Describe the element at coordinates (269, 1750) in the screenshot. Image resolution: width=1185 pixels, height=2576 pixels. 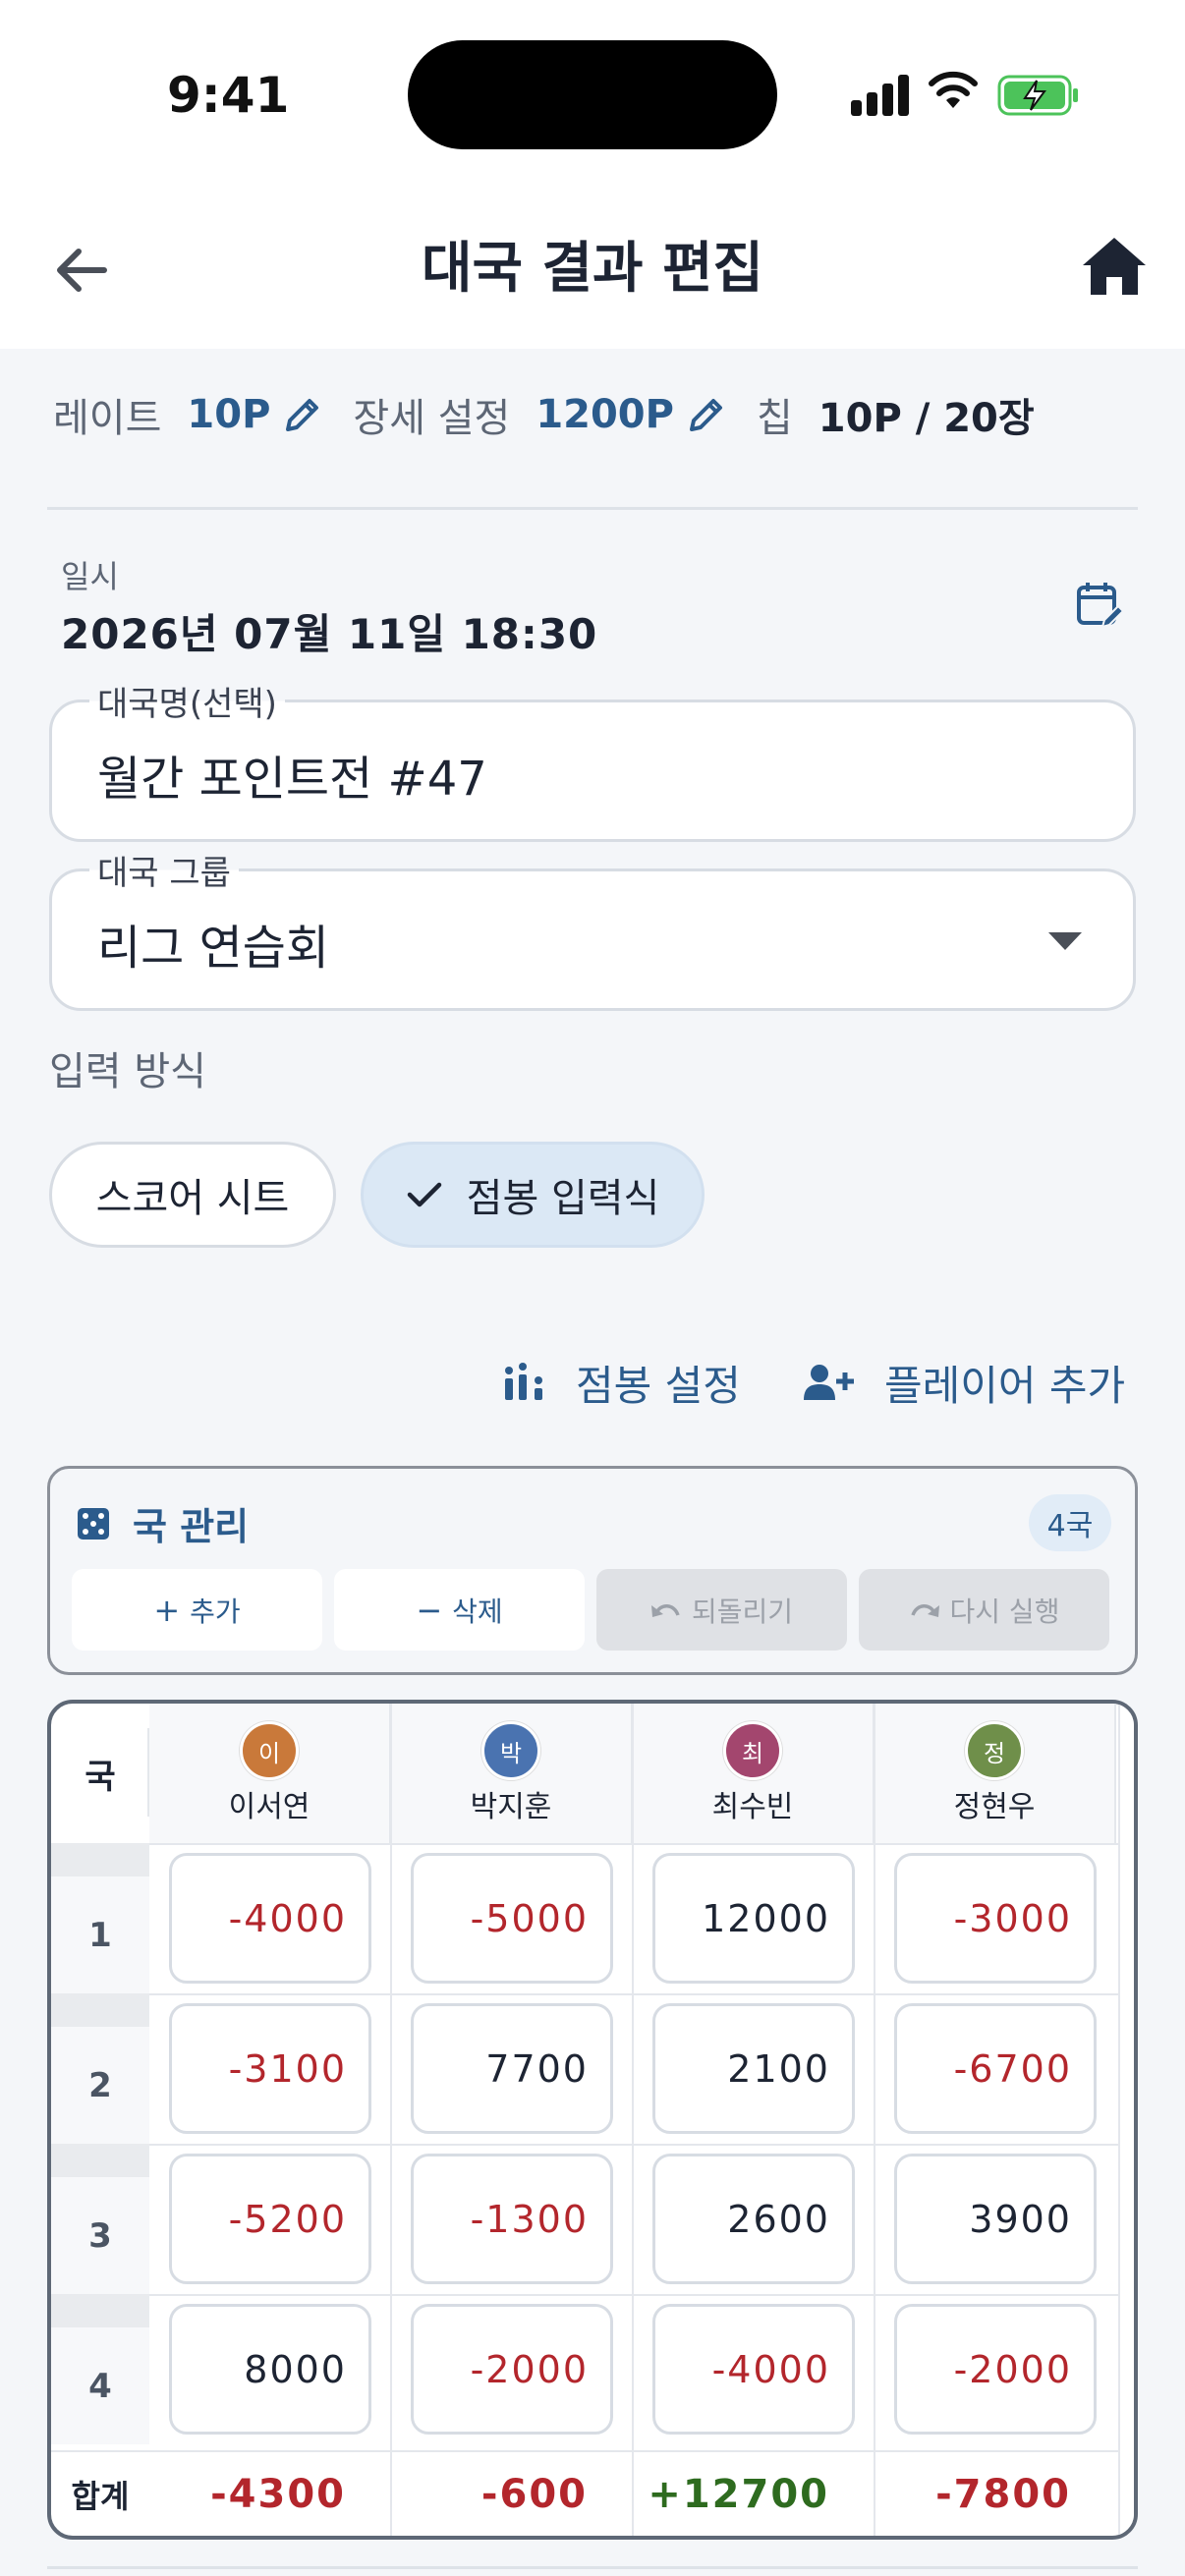
I see `player-avatar: 이` at that location.